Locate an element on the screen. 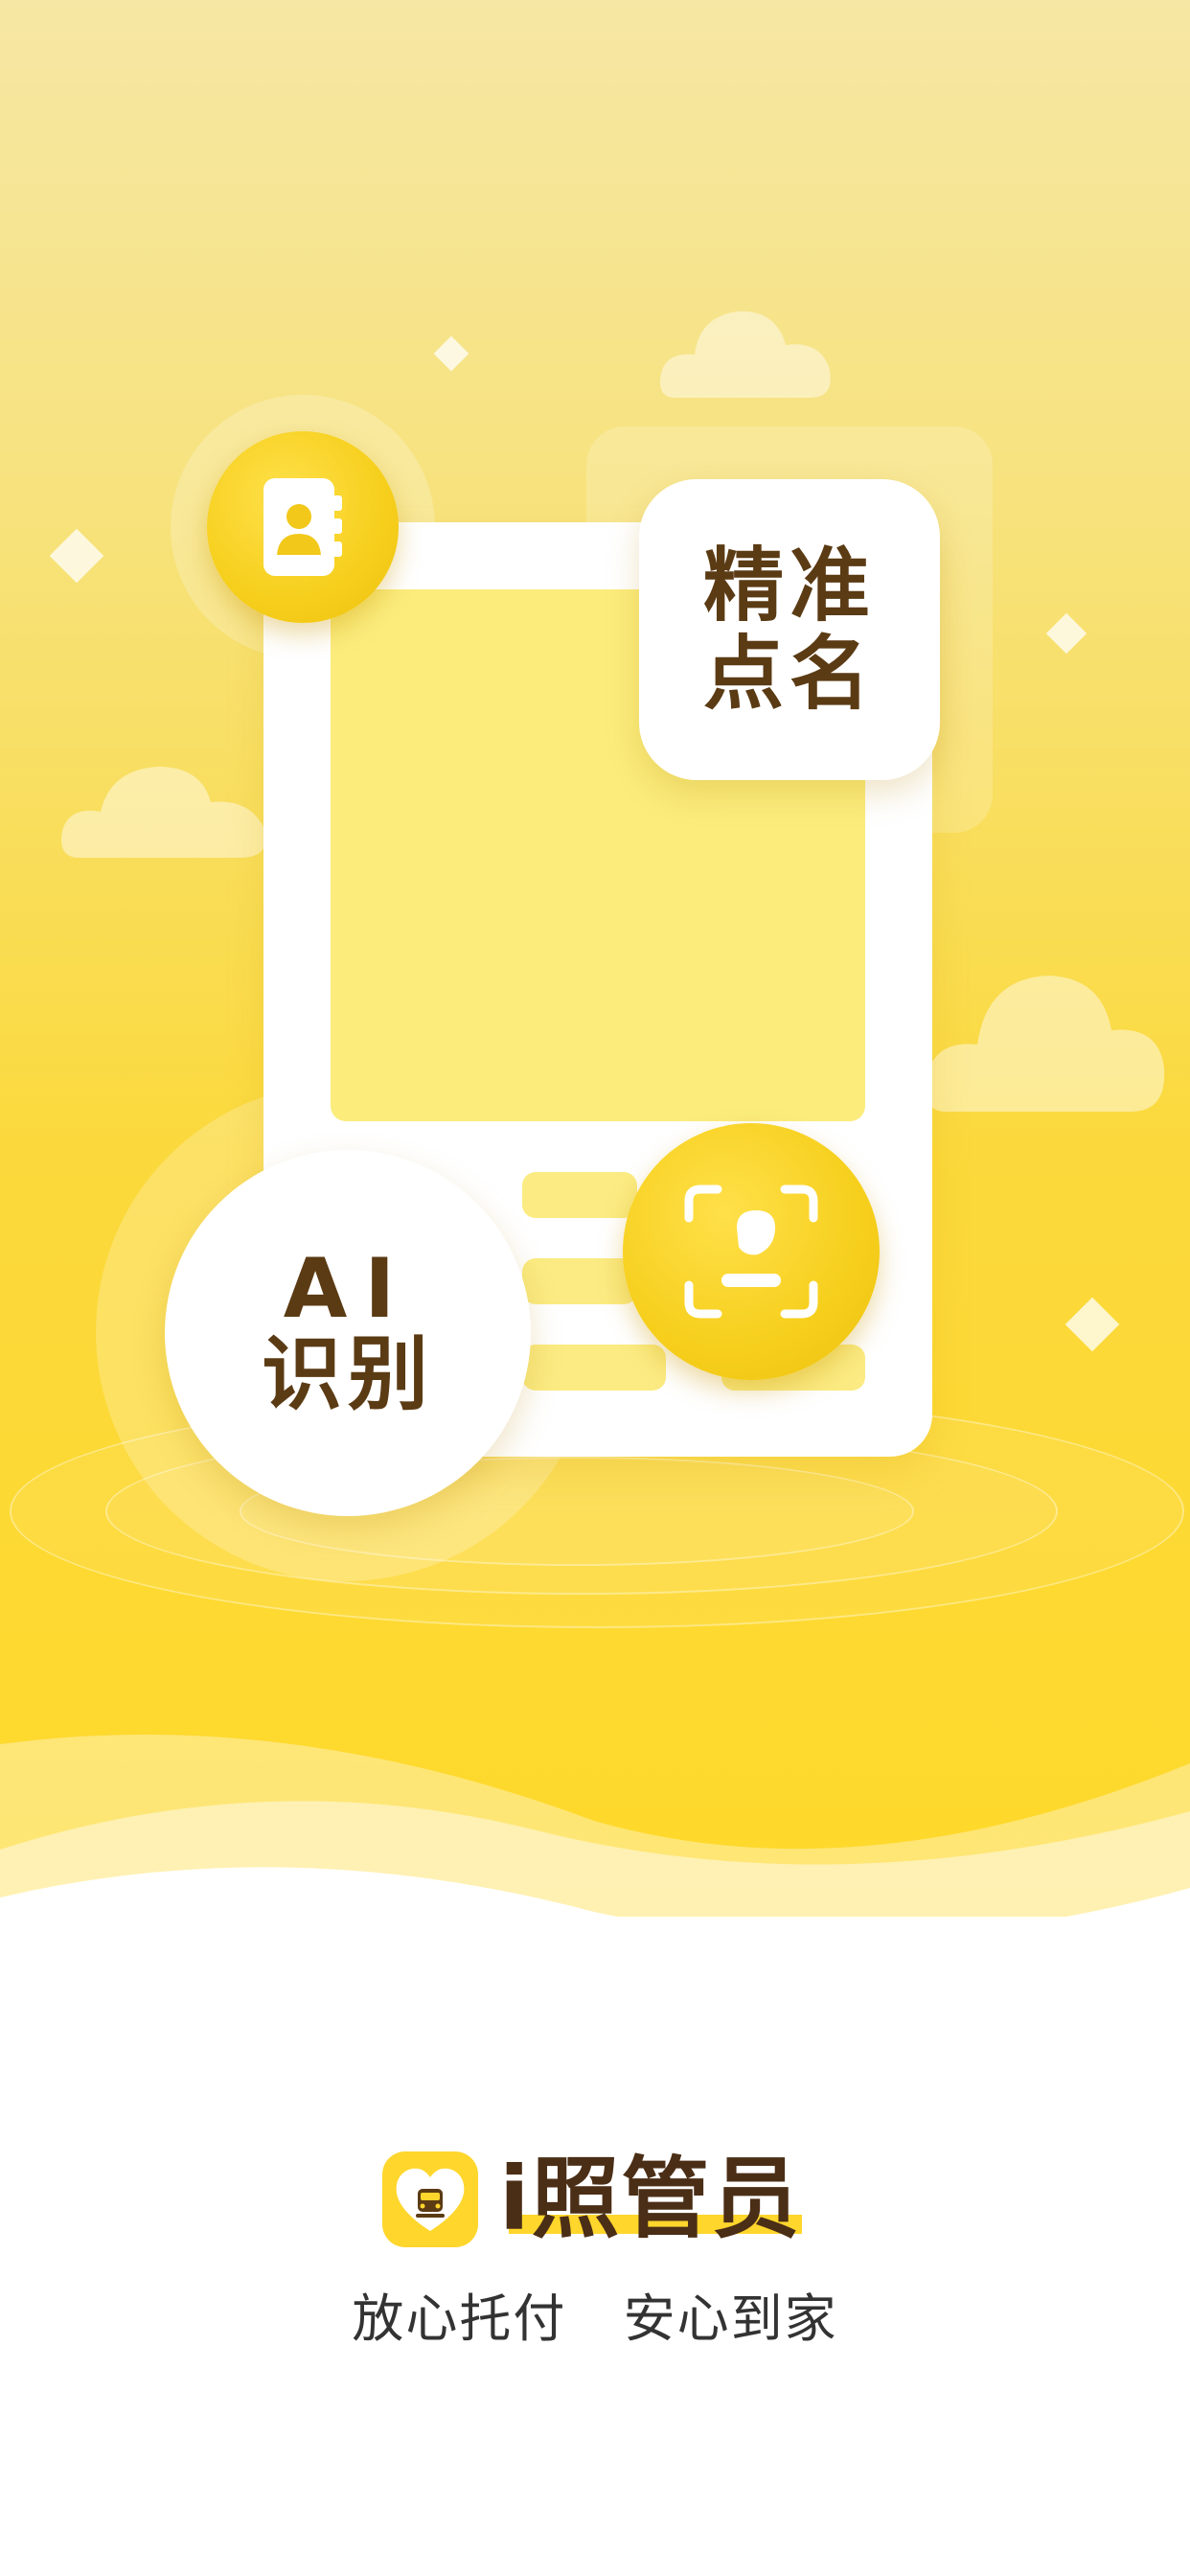 The height and width of the screenshot is (2576, 1190). brand-lockup: i照管员 is located at coordinates (592, 2199).